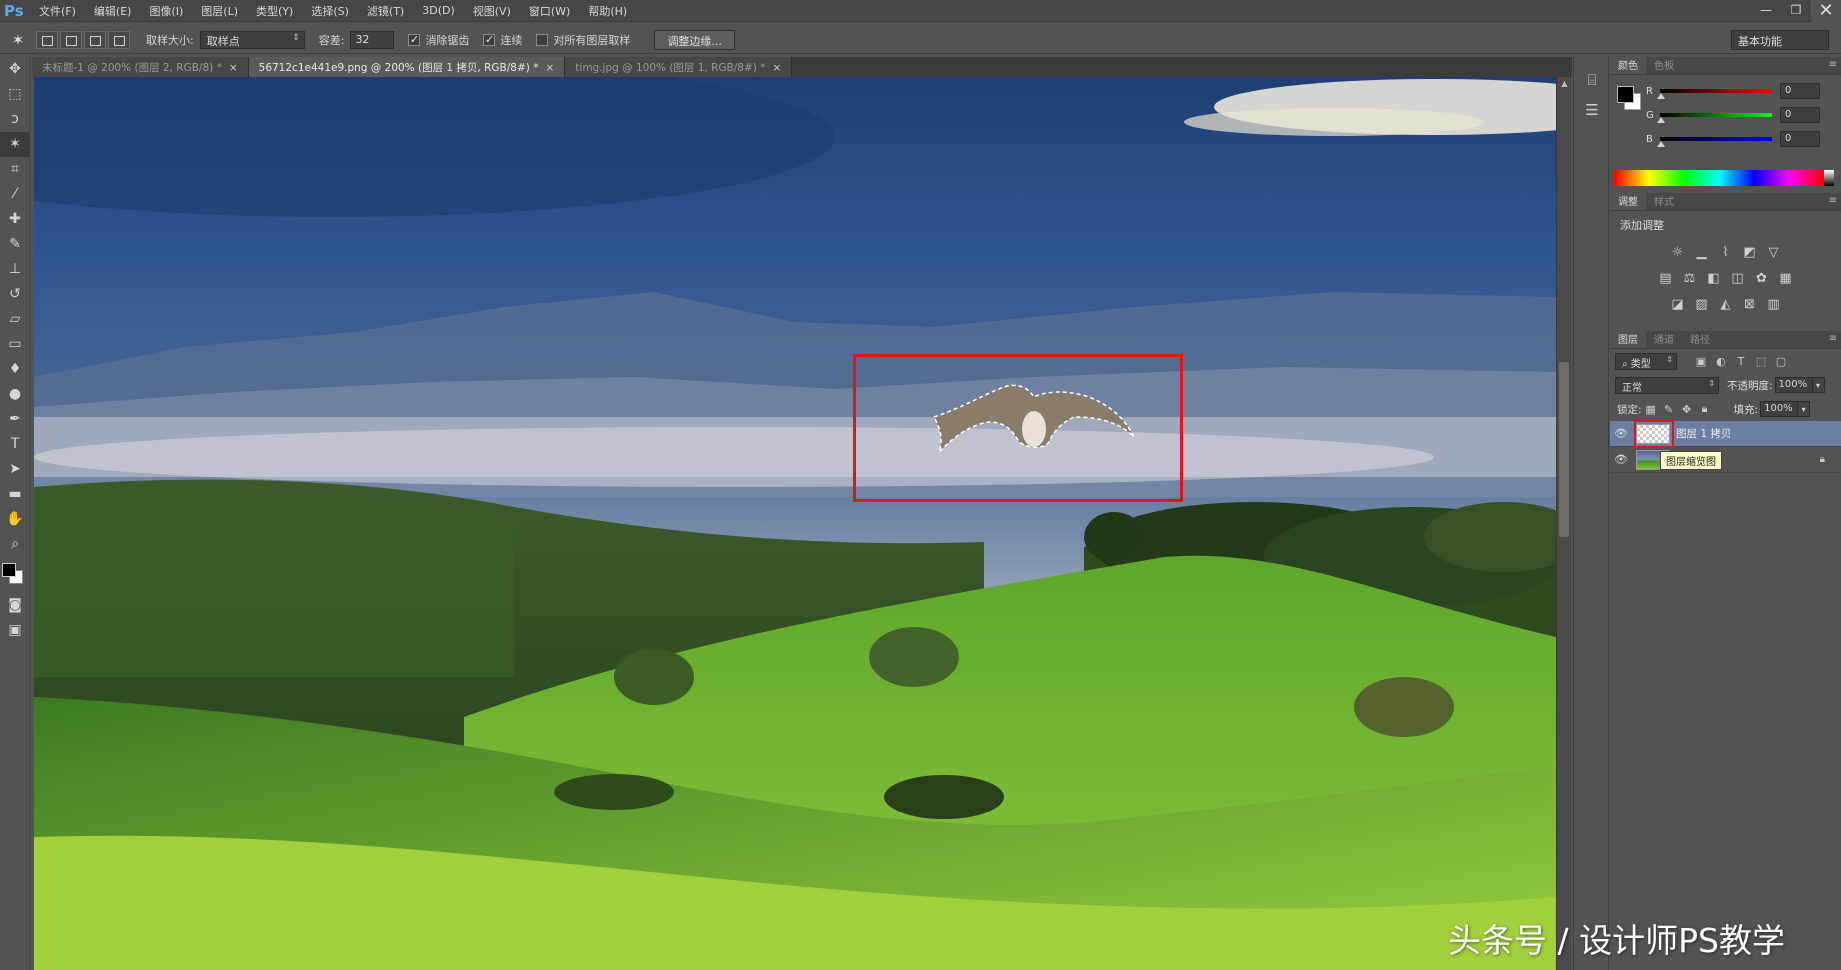 This screenshot has width=1841, height=970. Describe the element at coordinates (1800, 115) in the screenshot. I see `green-value: 0` at that location.